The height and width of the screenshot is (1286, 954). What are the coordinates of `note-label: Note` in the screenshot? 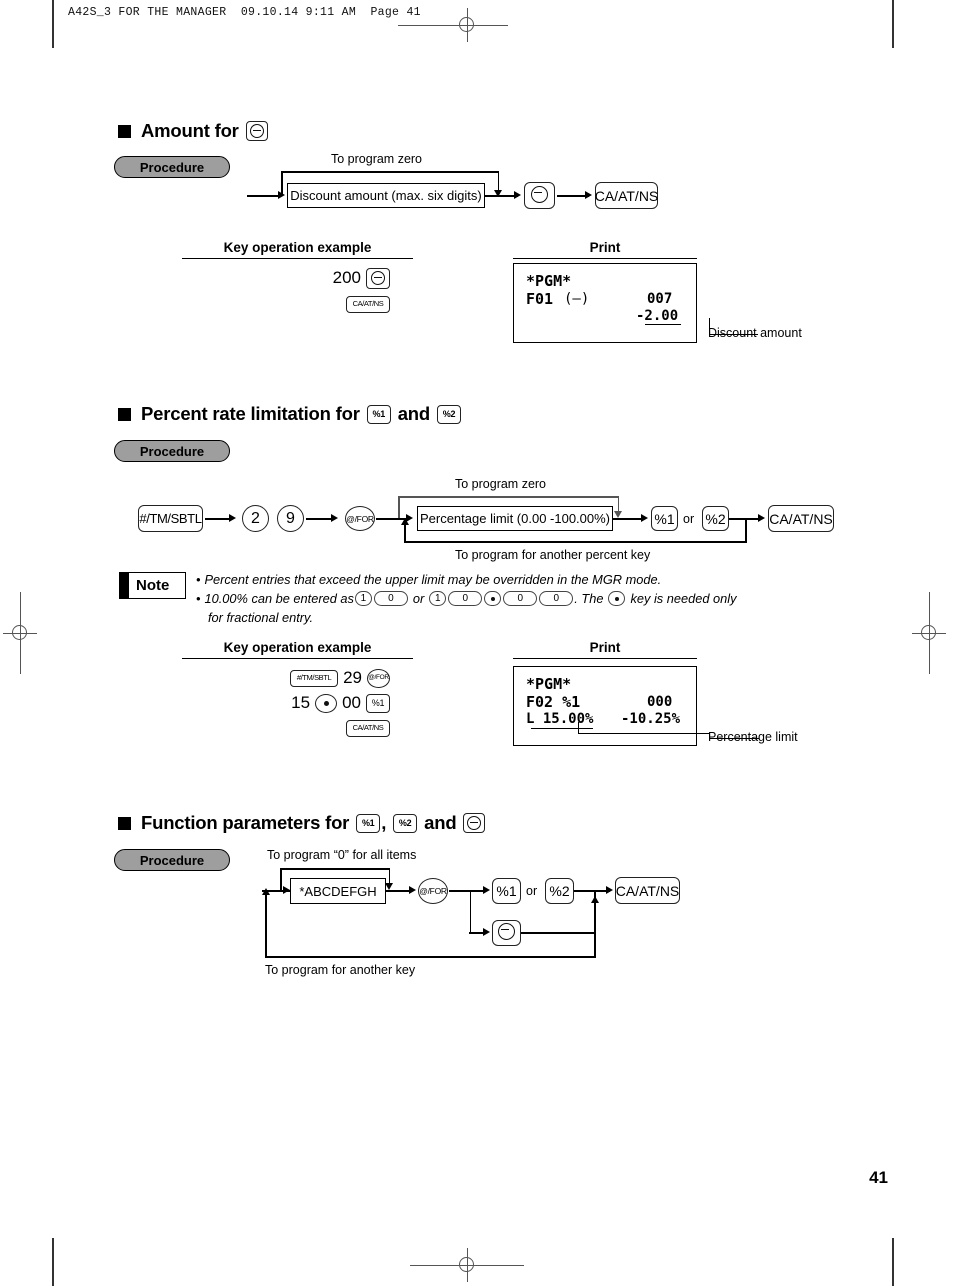 It's located at (153, 585).